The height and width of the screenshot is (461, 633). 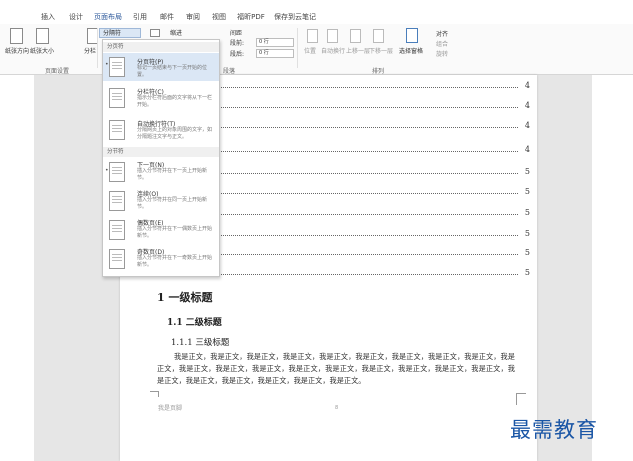 What do you see at coordinates (442, 43) in the screenshot?
I see `group-button: 组合` at bounding box center [442, 43].